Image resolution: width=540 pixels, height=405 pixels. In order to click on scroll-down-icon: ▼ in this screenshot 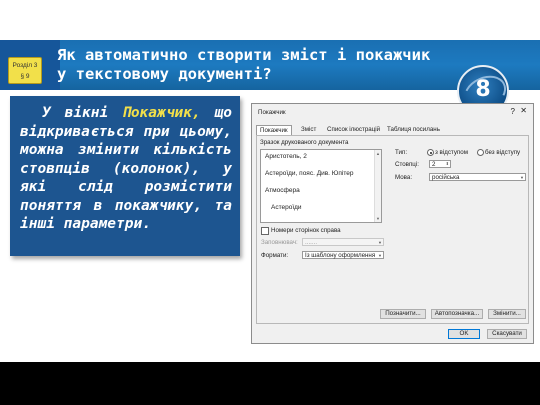, I will do `click(378, 218)`.